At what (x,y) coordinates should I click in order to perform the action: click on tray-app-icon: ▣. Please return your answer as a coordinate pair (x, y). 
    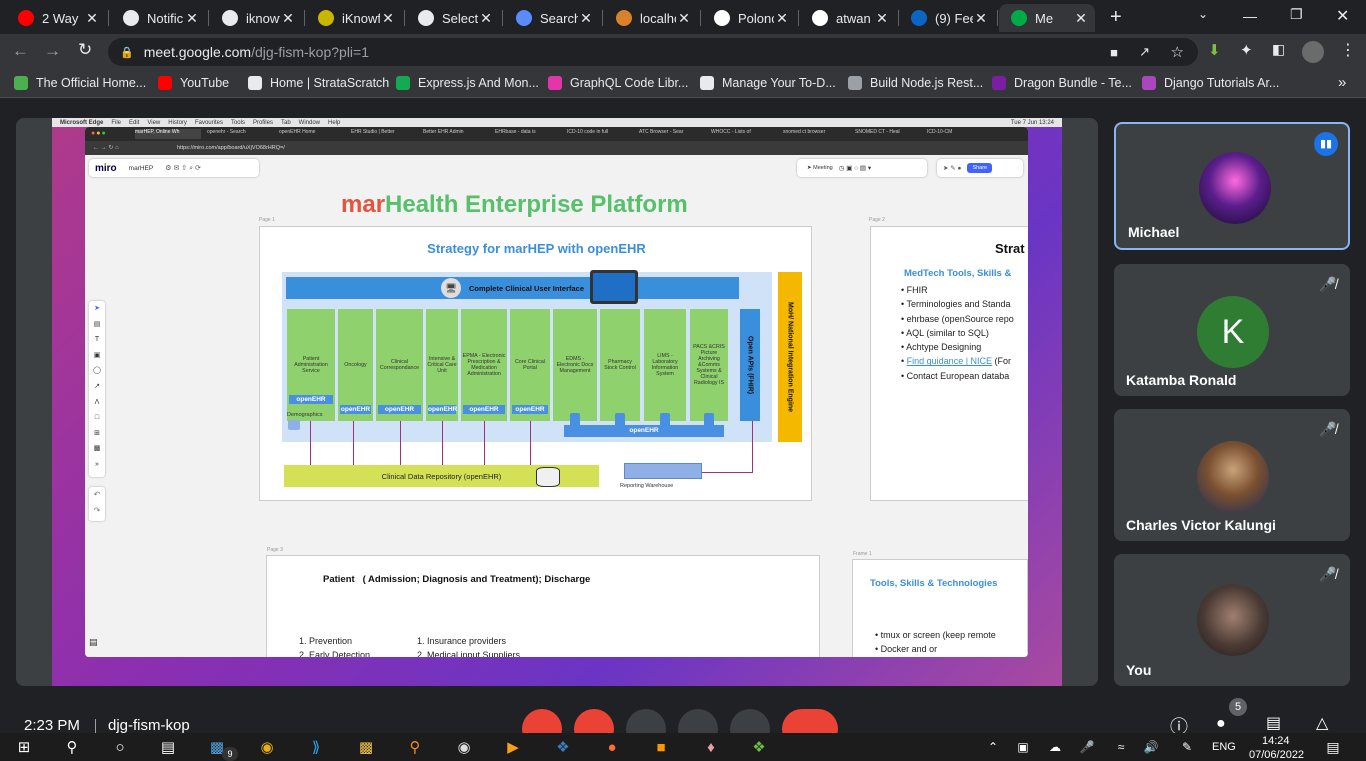
    Looking at the image, I should click on (1023, 747).